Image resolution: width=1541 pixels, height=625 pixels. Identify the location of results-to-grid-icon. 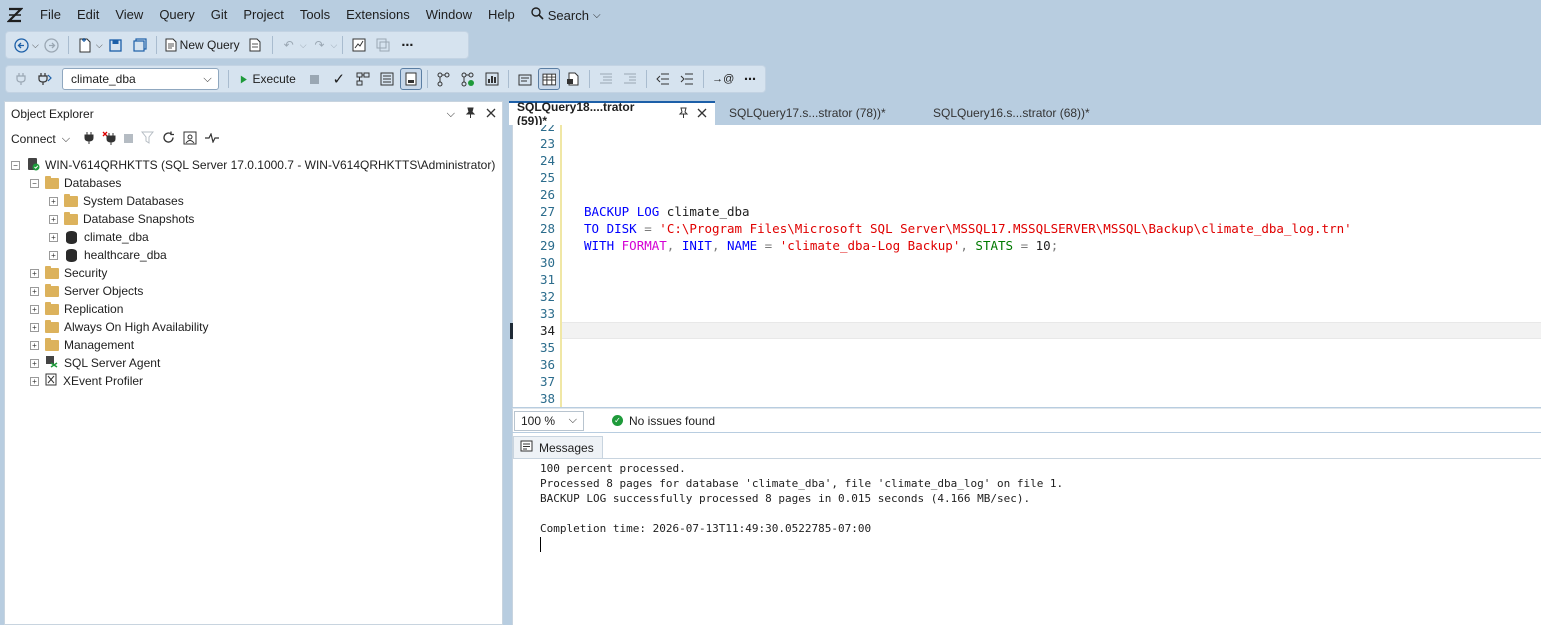
(410, 79).